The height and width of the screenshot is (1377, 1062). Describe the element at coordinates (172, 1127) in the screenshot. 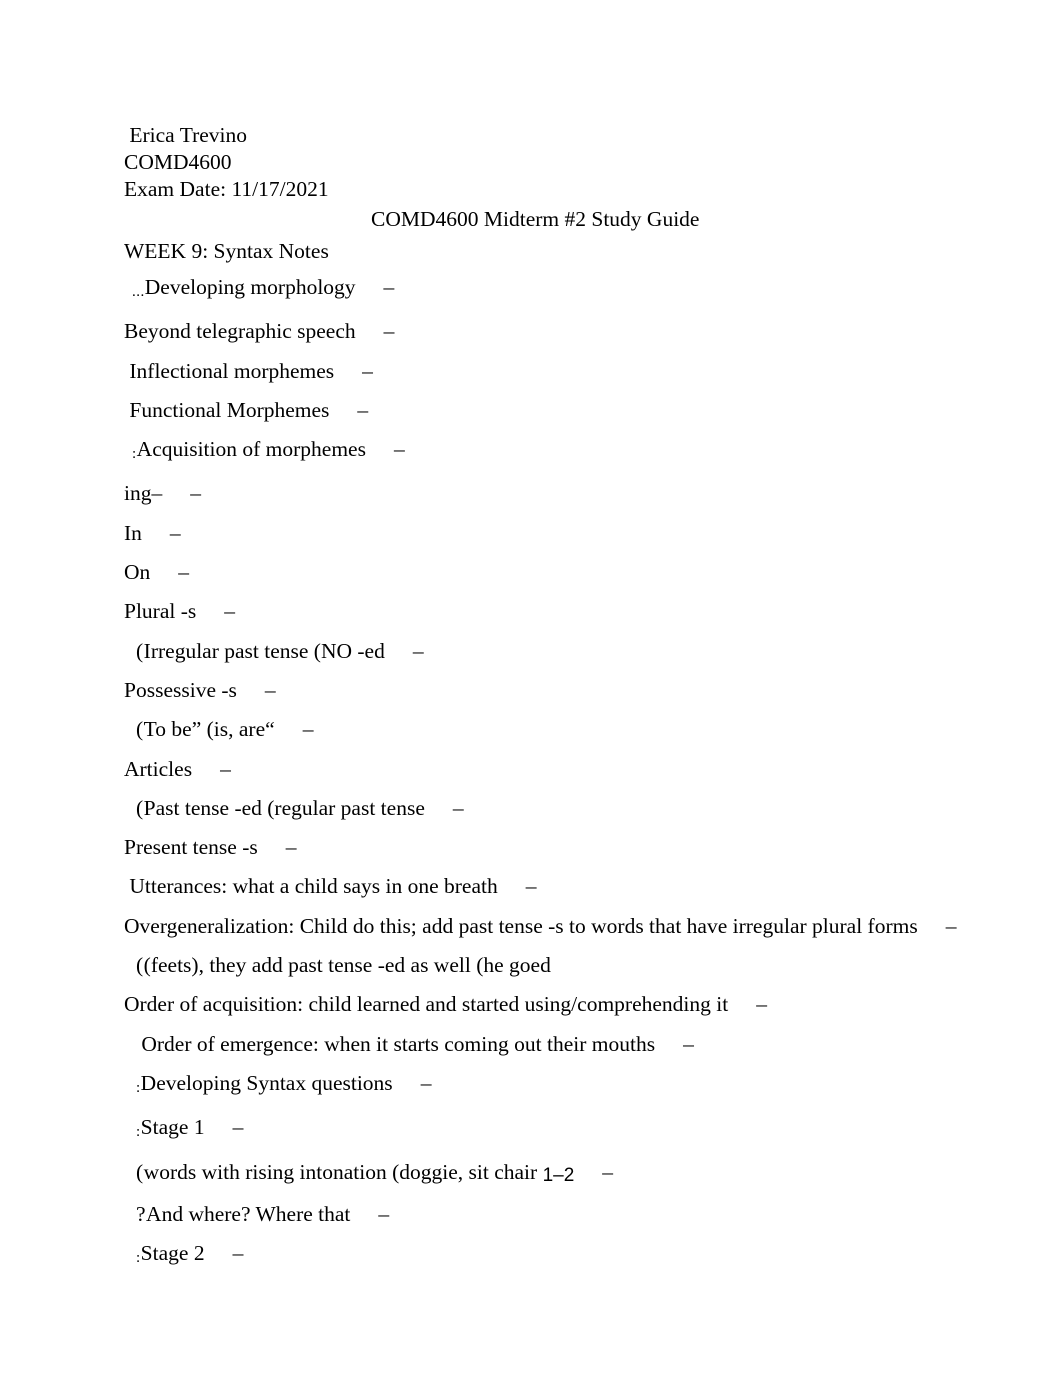

I see `outline-entry-text: Stage 1` at that location.